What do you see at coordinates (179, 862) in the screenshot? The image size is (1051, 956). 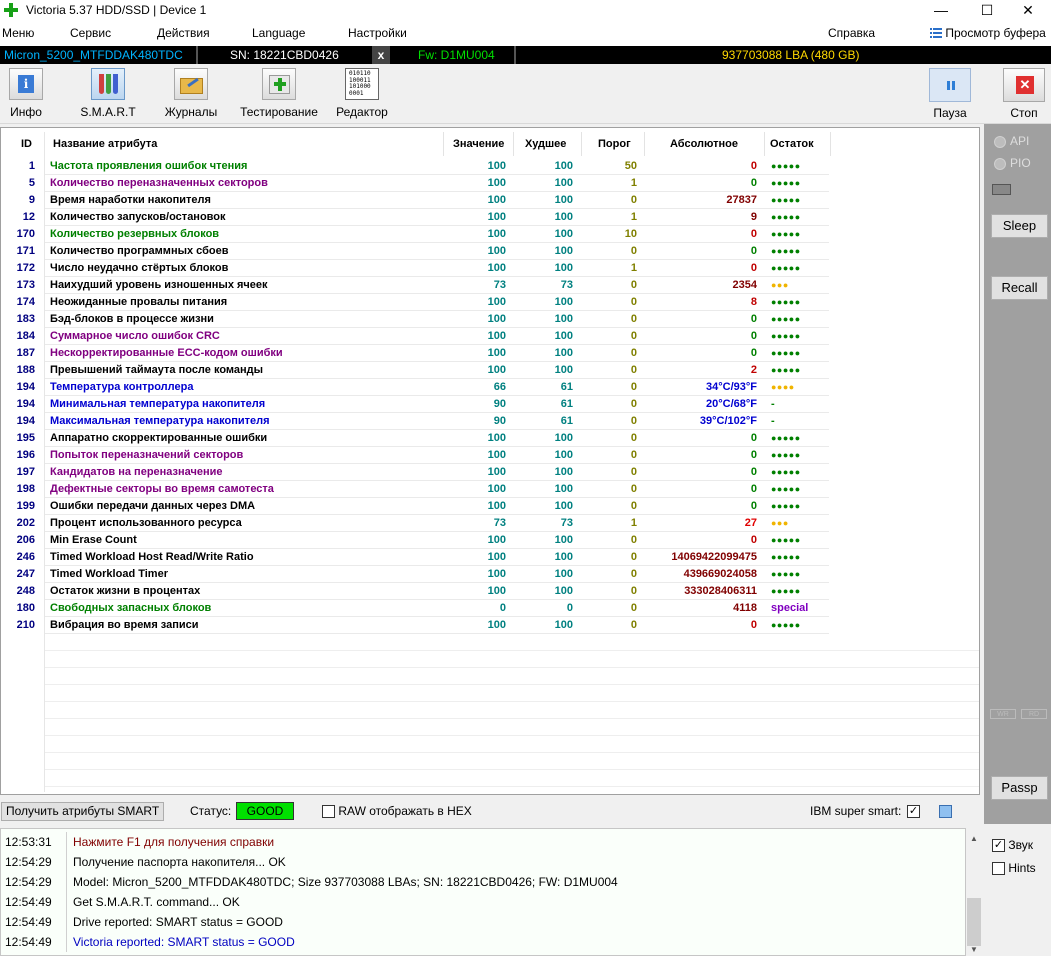 I see `log-message: Получение паспорта накопителя... OK` at bounding box center [179, 862].